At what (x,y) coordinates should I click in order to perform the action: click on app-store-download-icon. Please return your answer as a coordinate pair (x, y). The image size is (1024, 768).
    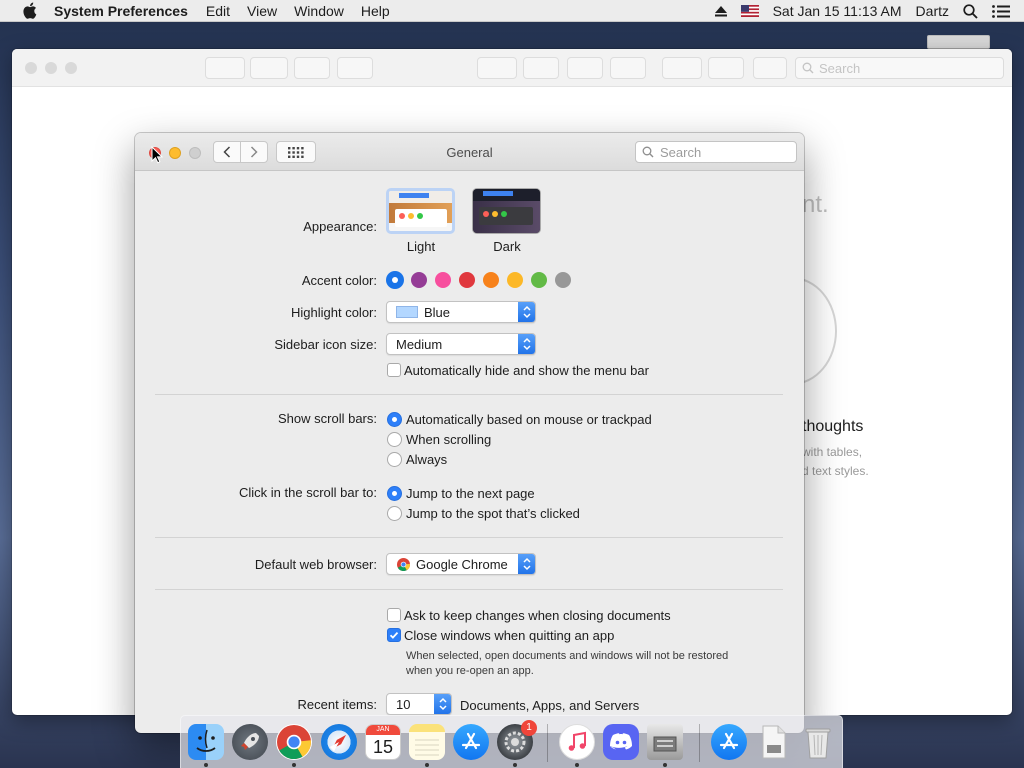
    Looking at the image, I should click on (729, 742).